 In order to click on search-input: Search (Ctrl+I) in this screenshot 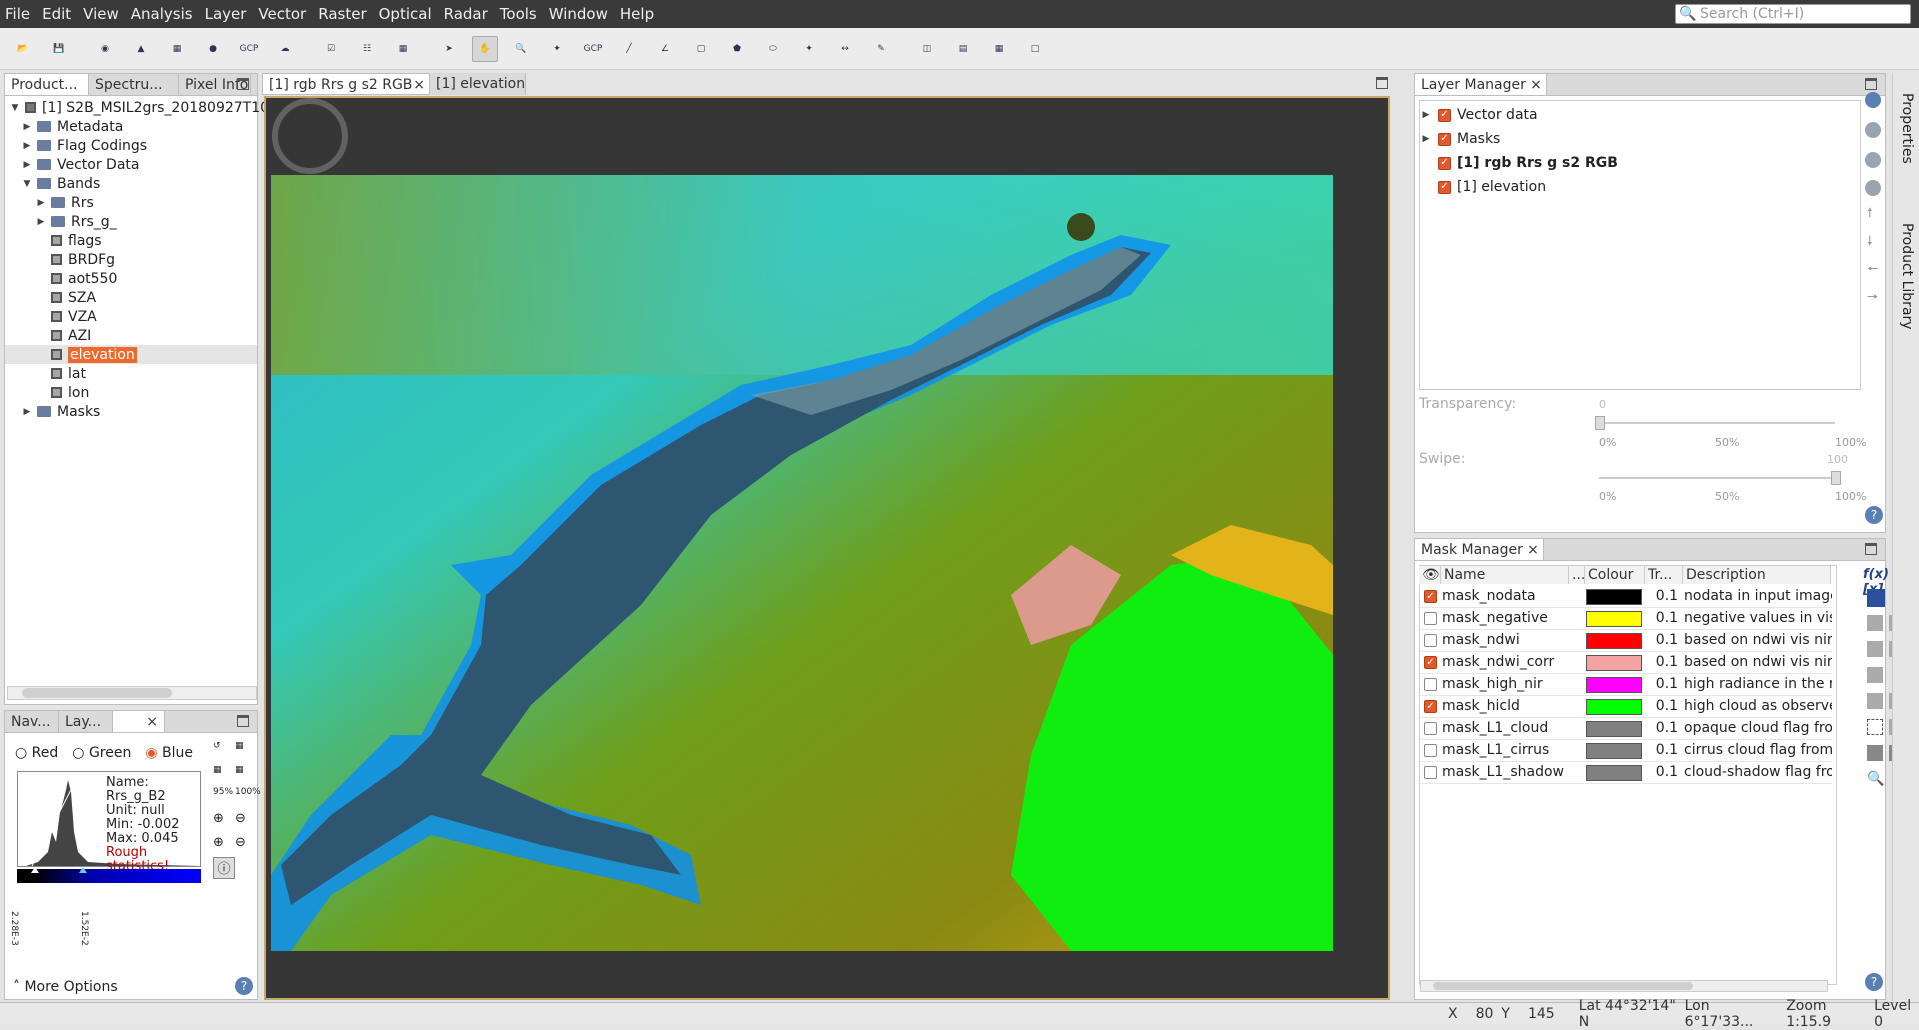, I will do `click(1752, 14)`.